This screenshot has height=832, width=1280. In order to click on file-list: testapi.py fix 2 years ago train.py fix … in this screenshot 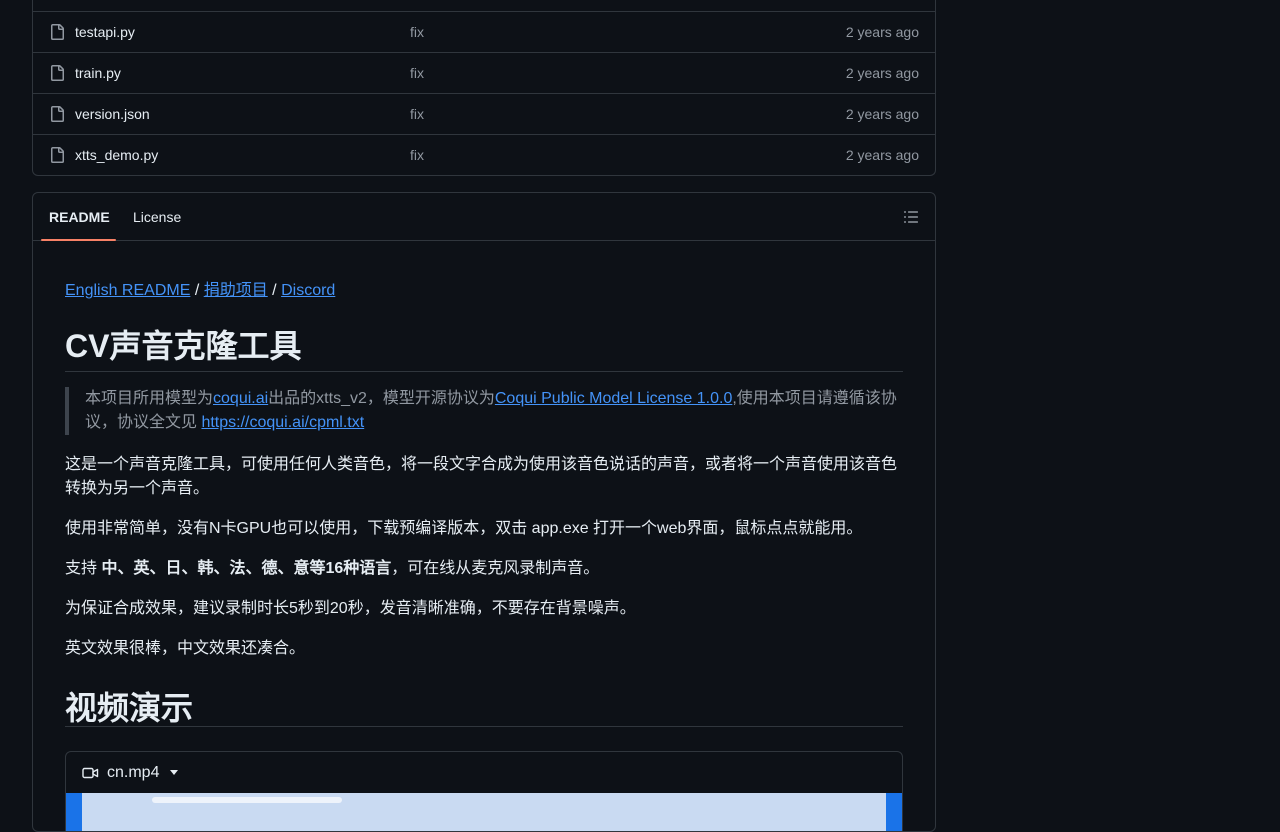, I will do `click(484, 88)`.